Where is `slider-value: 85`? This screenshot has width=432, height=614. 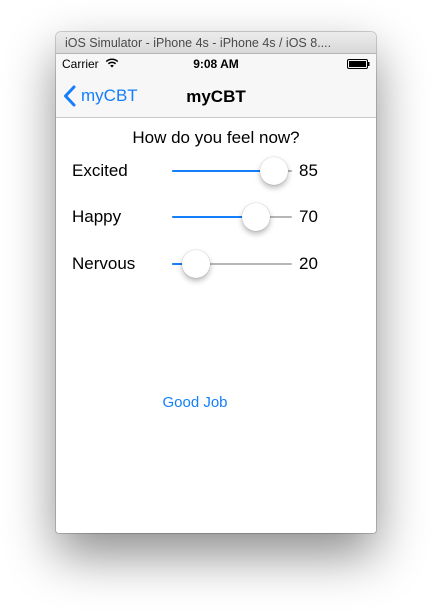
slider-value: 85 is located at coordinates (308, 170).